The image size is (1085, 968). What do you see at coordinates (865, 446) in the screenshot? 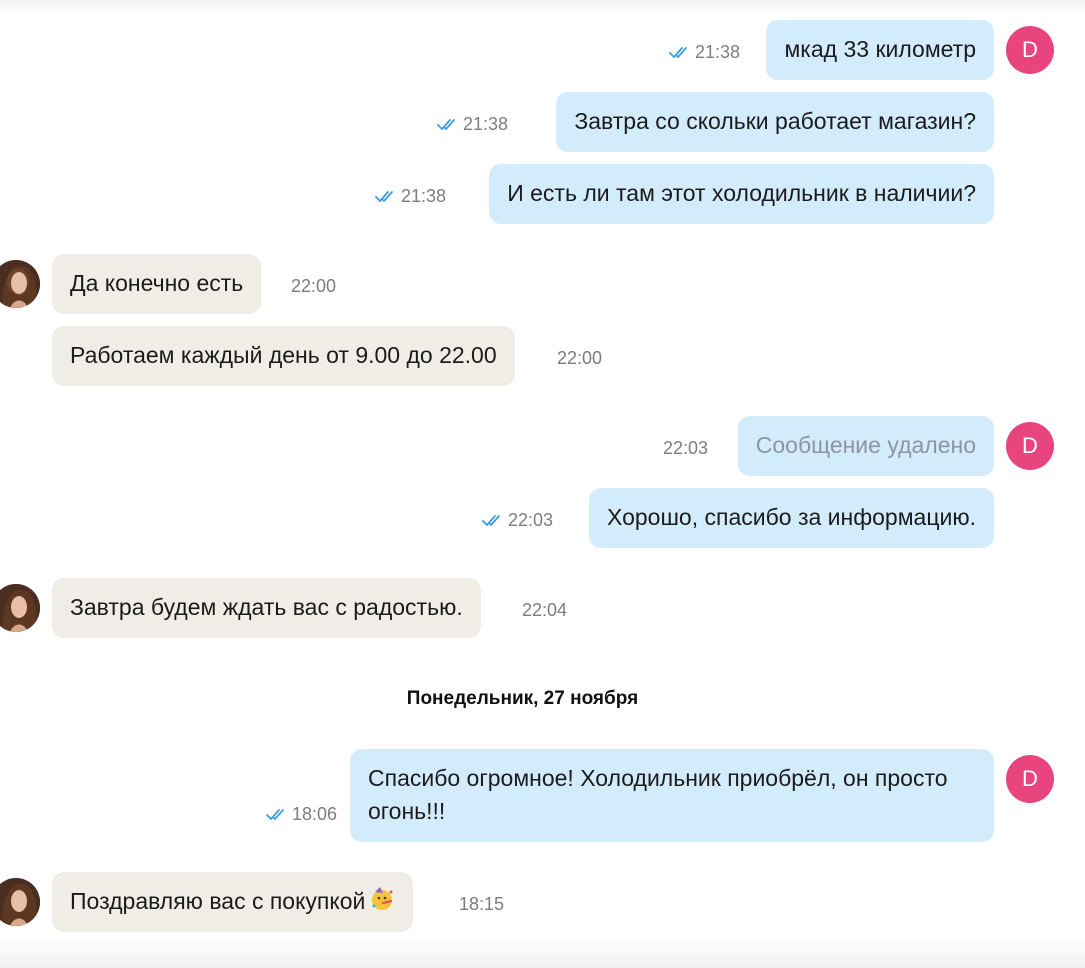
I see `message-bubble-deleted: Сообщение удалено` at bounding box center [865, 446].